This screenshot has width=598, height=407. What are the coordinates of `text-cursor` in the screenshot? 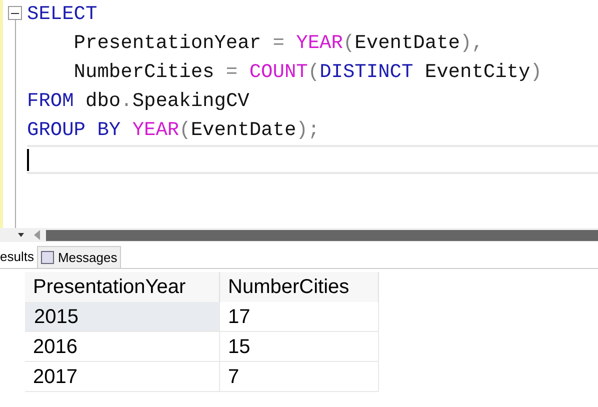 It's located at (28, 159).